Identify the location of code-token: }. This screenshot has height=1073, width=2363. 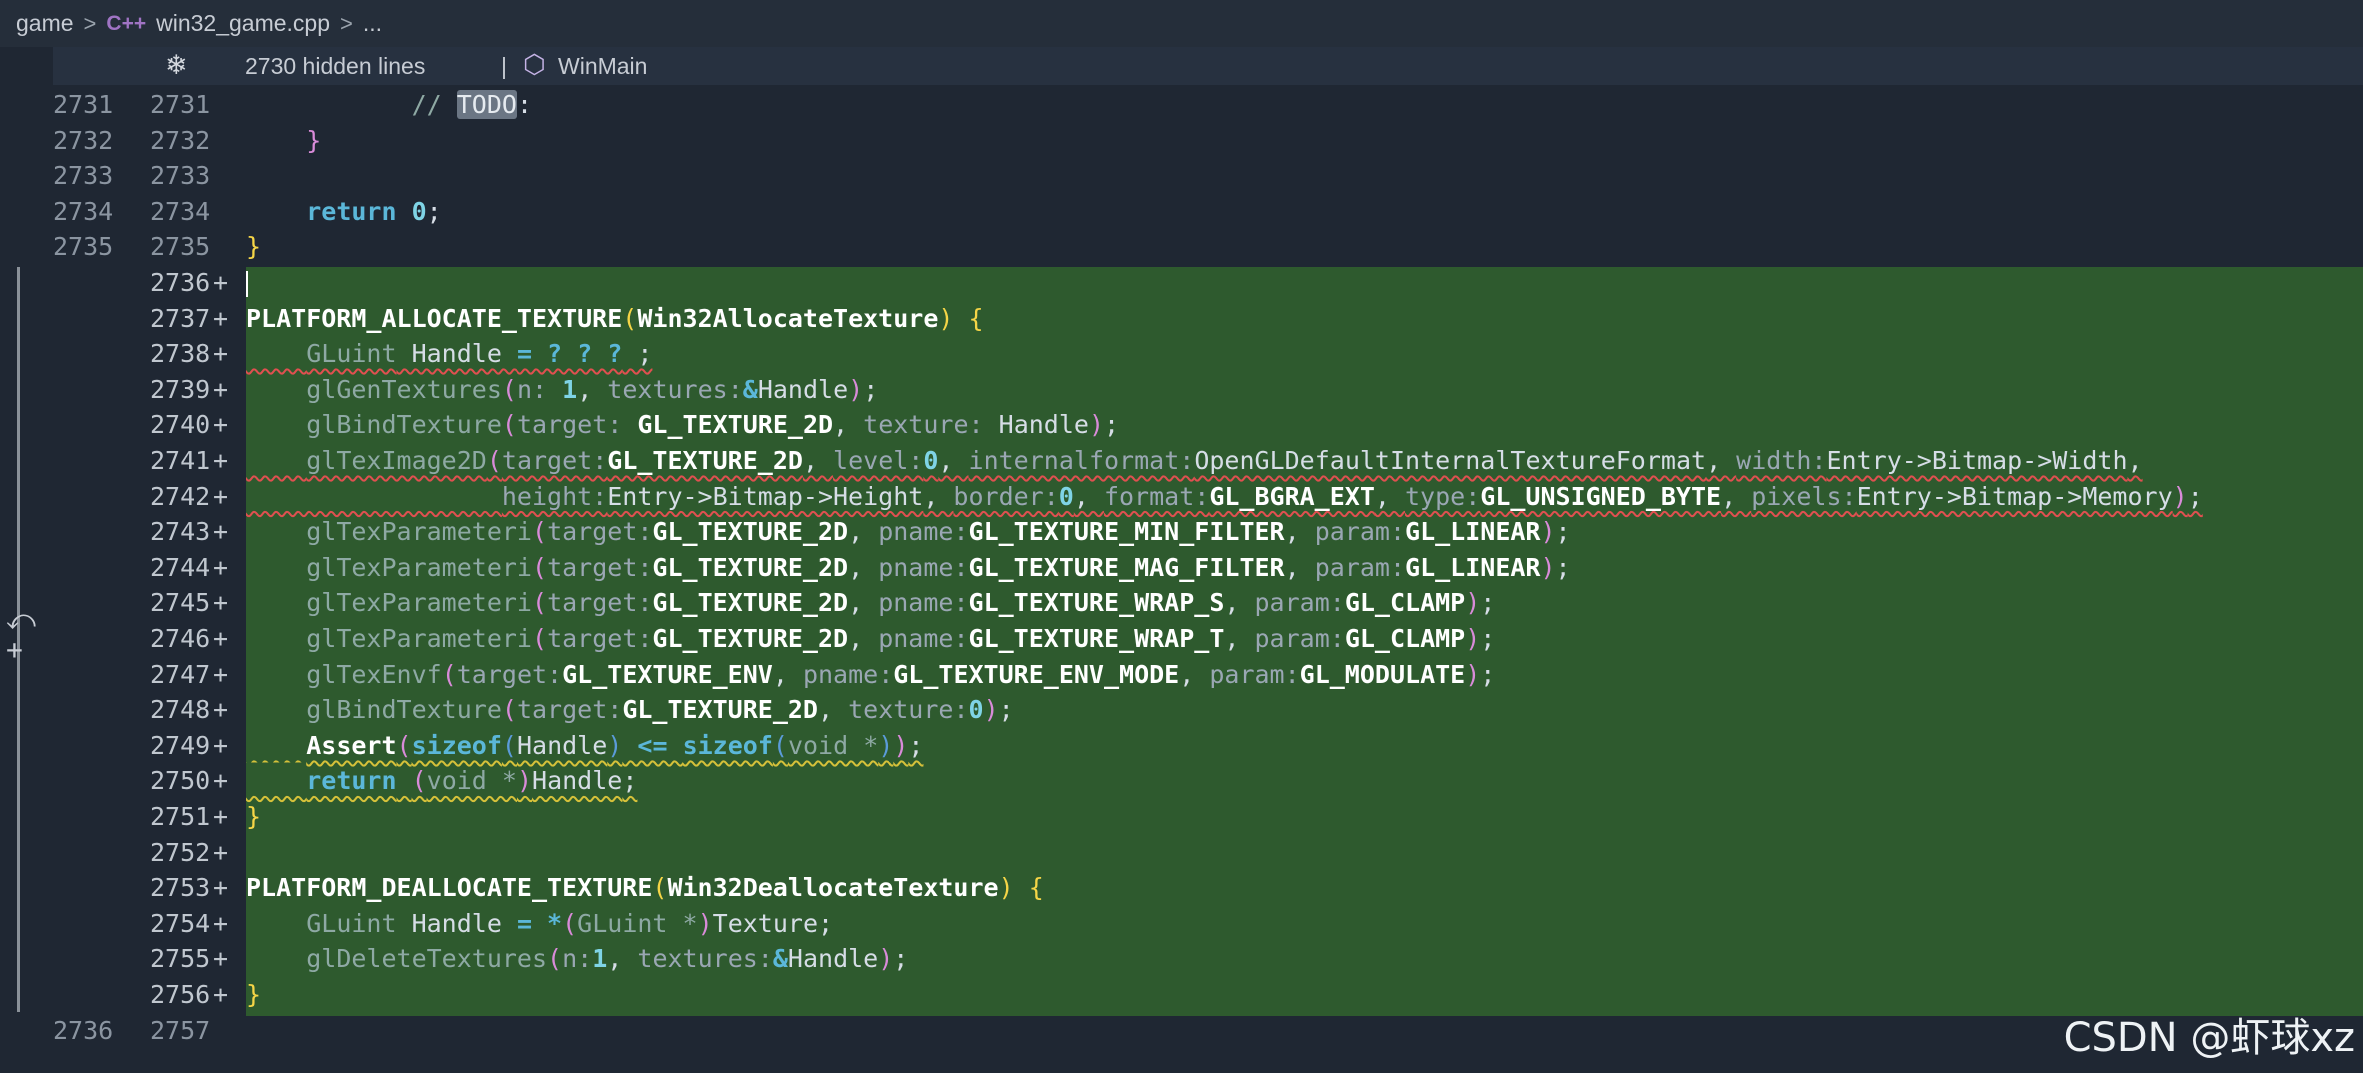
(254, 816).